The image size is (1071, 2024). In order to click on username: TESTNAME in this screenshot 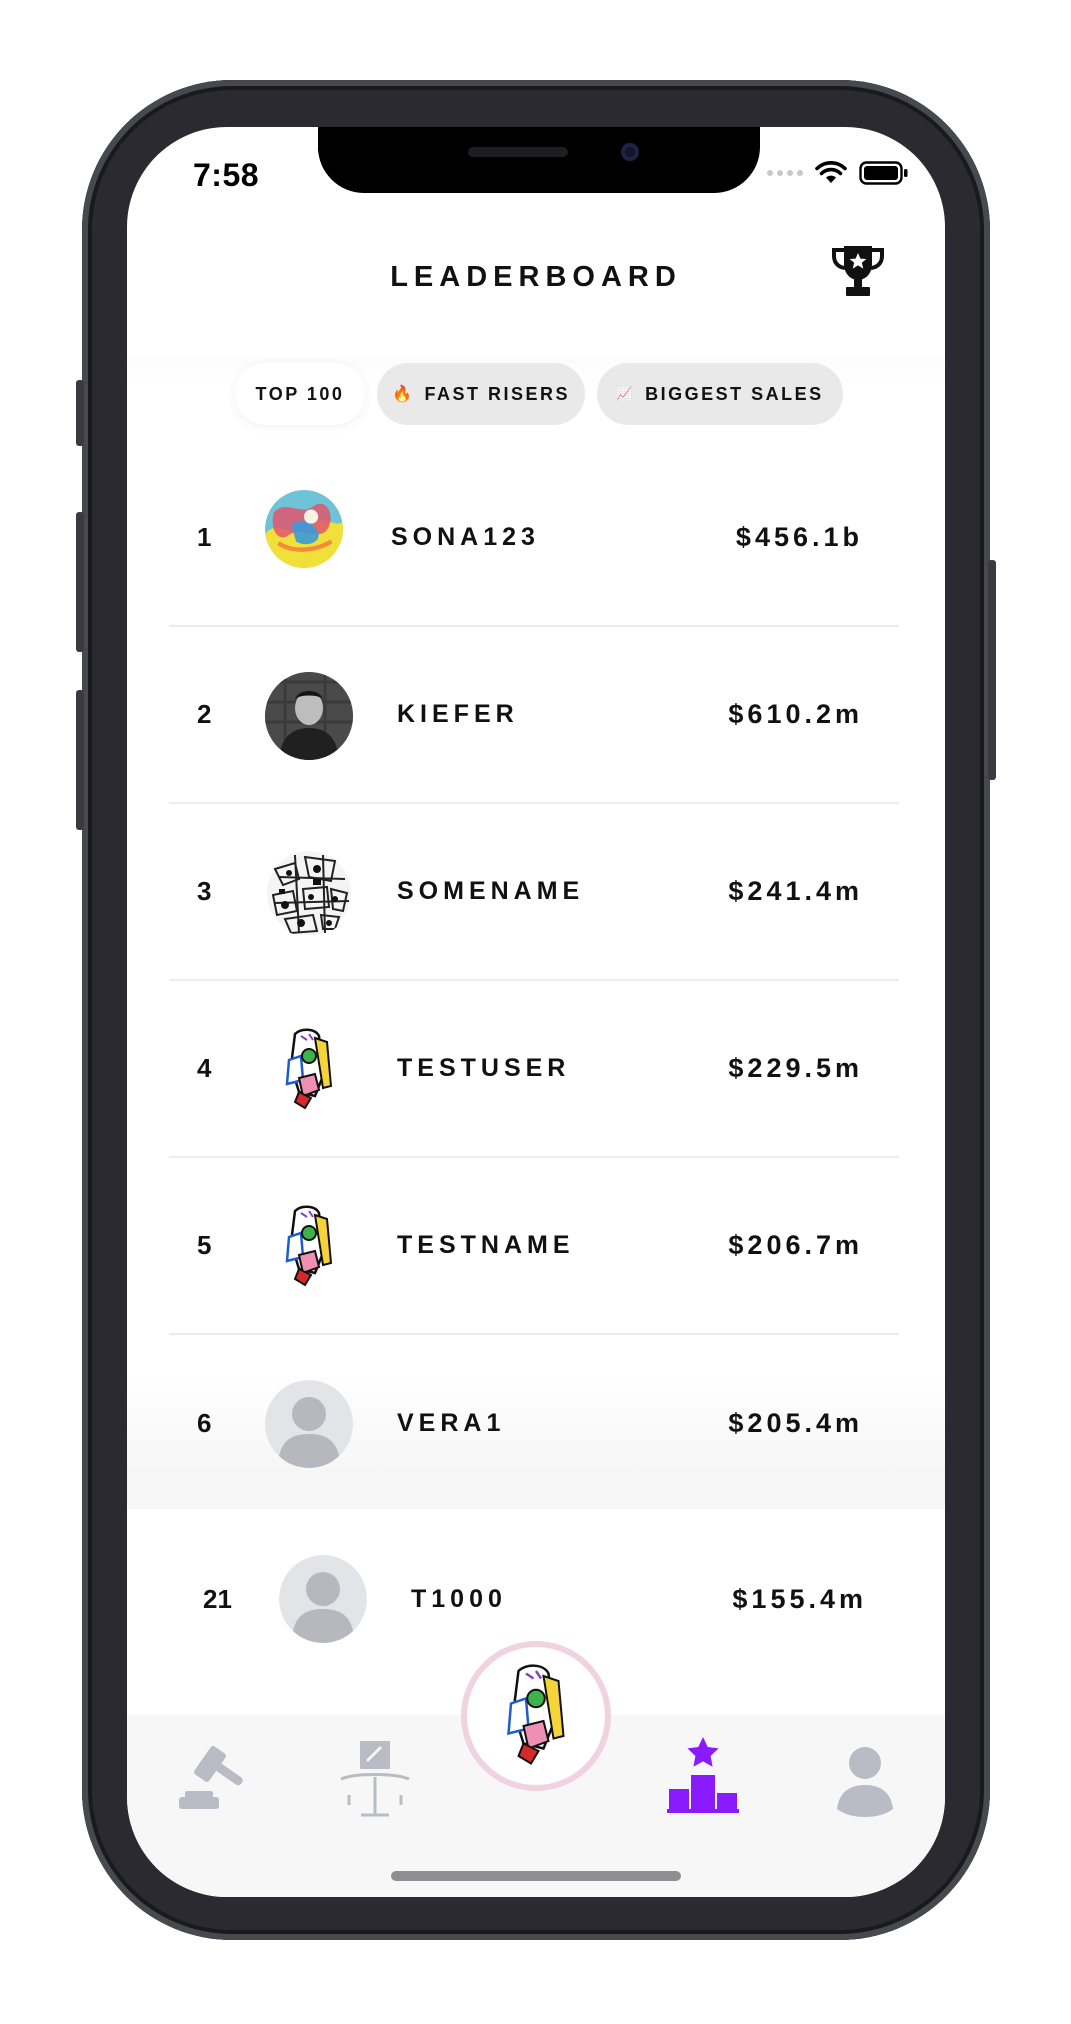, I will do `click(486, 1245)`.